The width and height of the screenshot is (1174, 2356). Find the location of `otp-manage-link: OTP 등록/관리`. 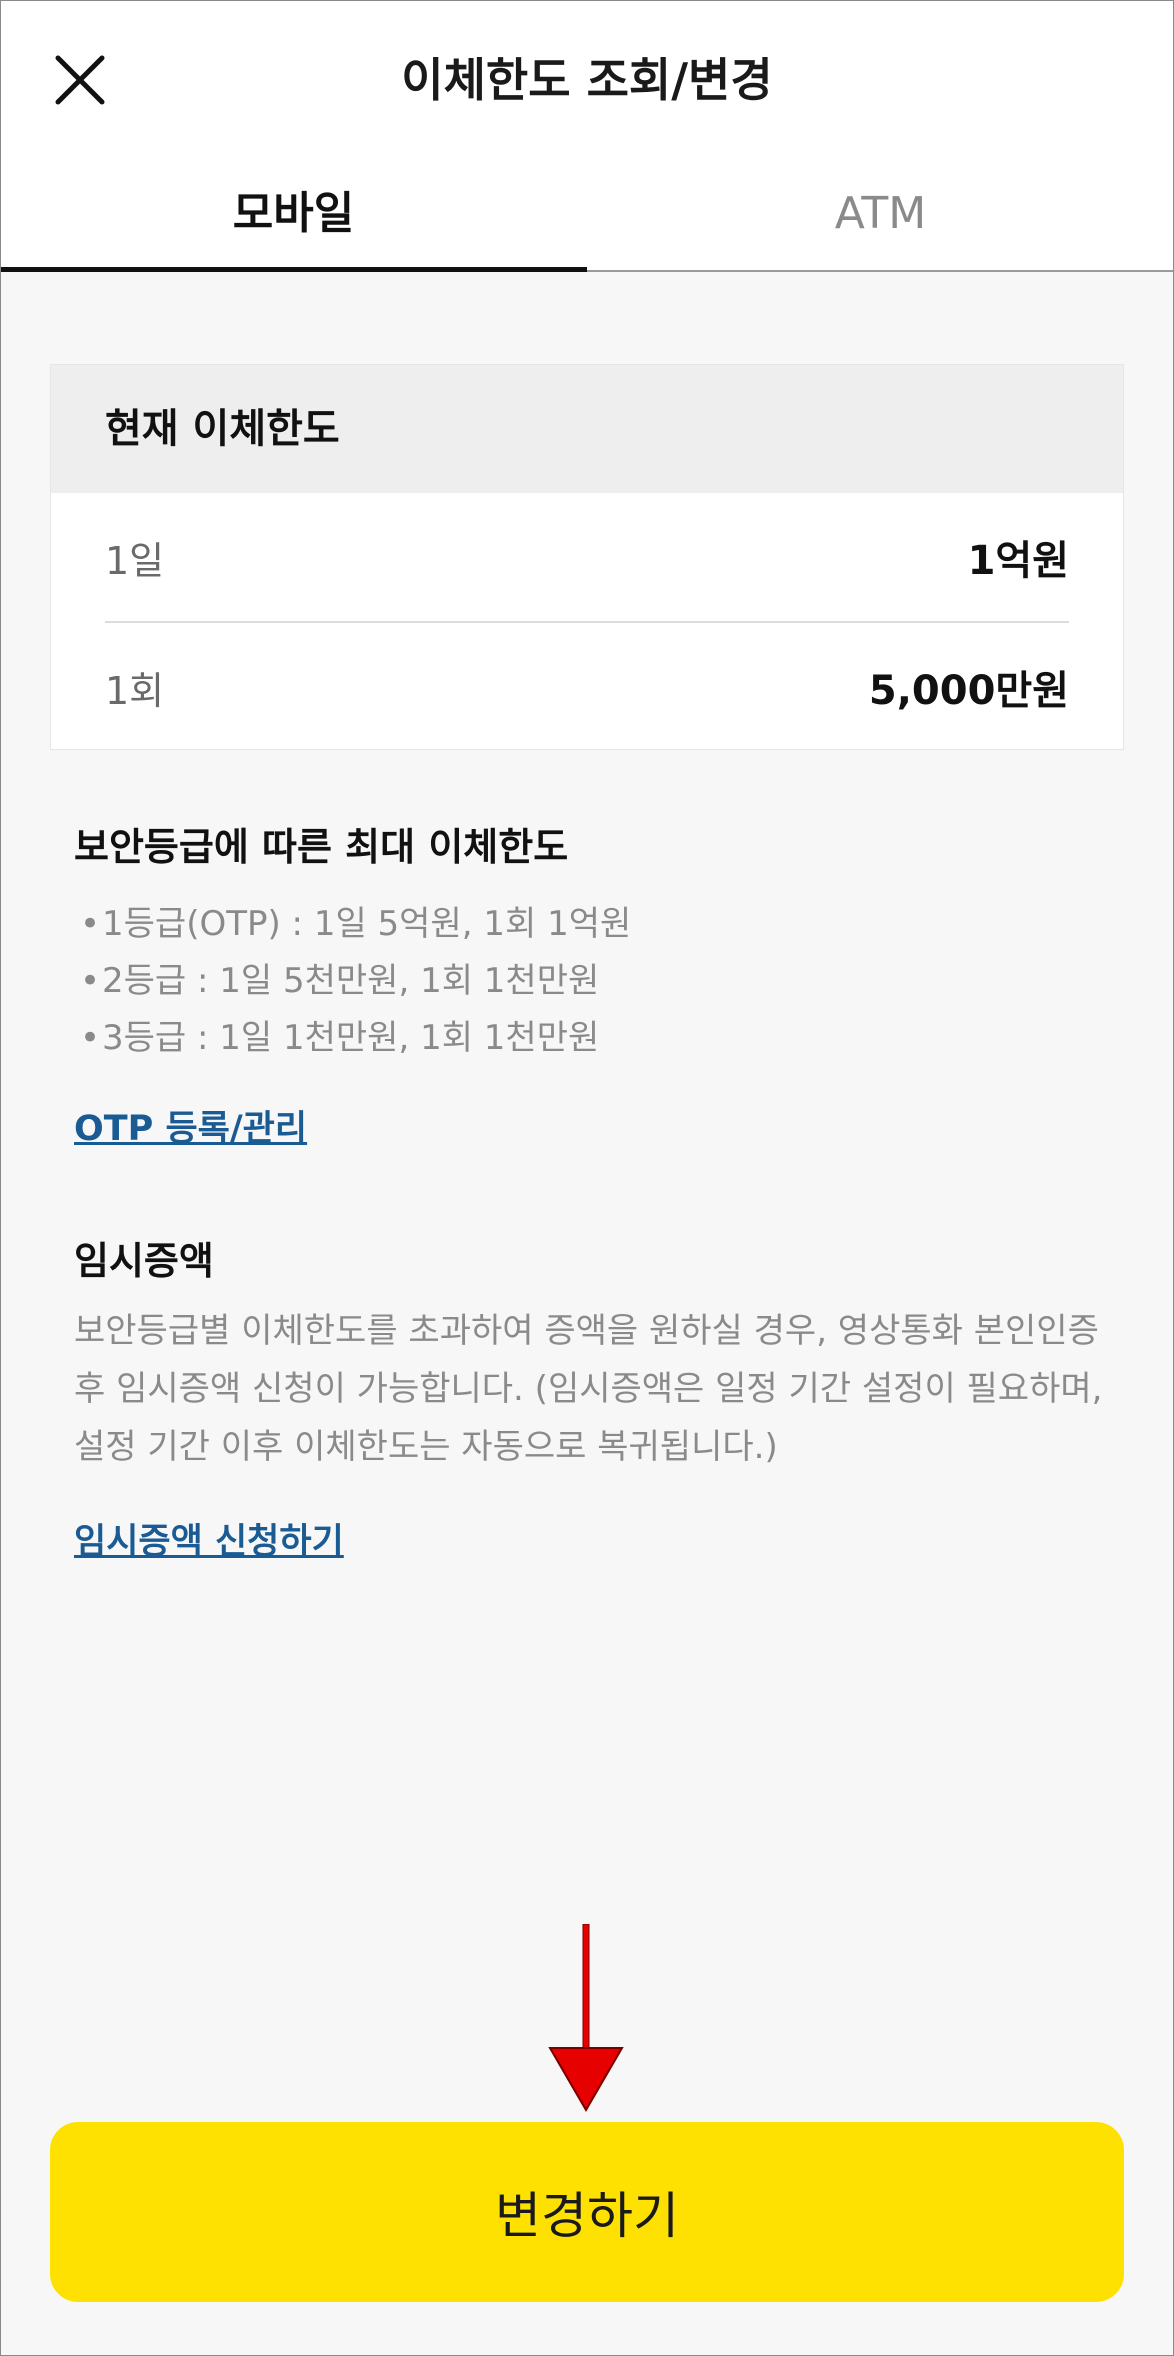

otp-manage-link: OTP 등록/관리 is located at coordinates (190, 1125).